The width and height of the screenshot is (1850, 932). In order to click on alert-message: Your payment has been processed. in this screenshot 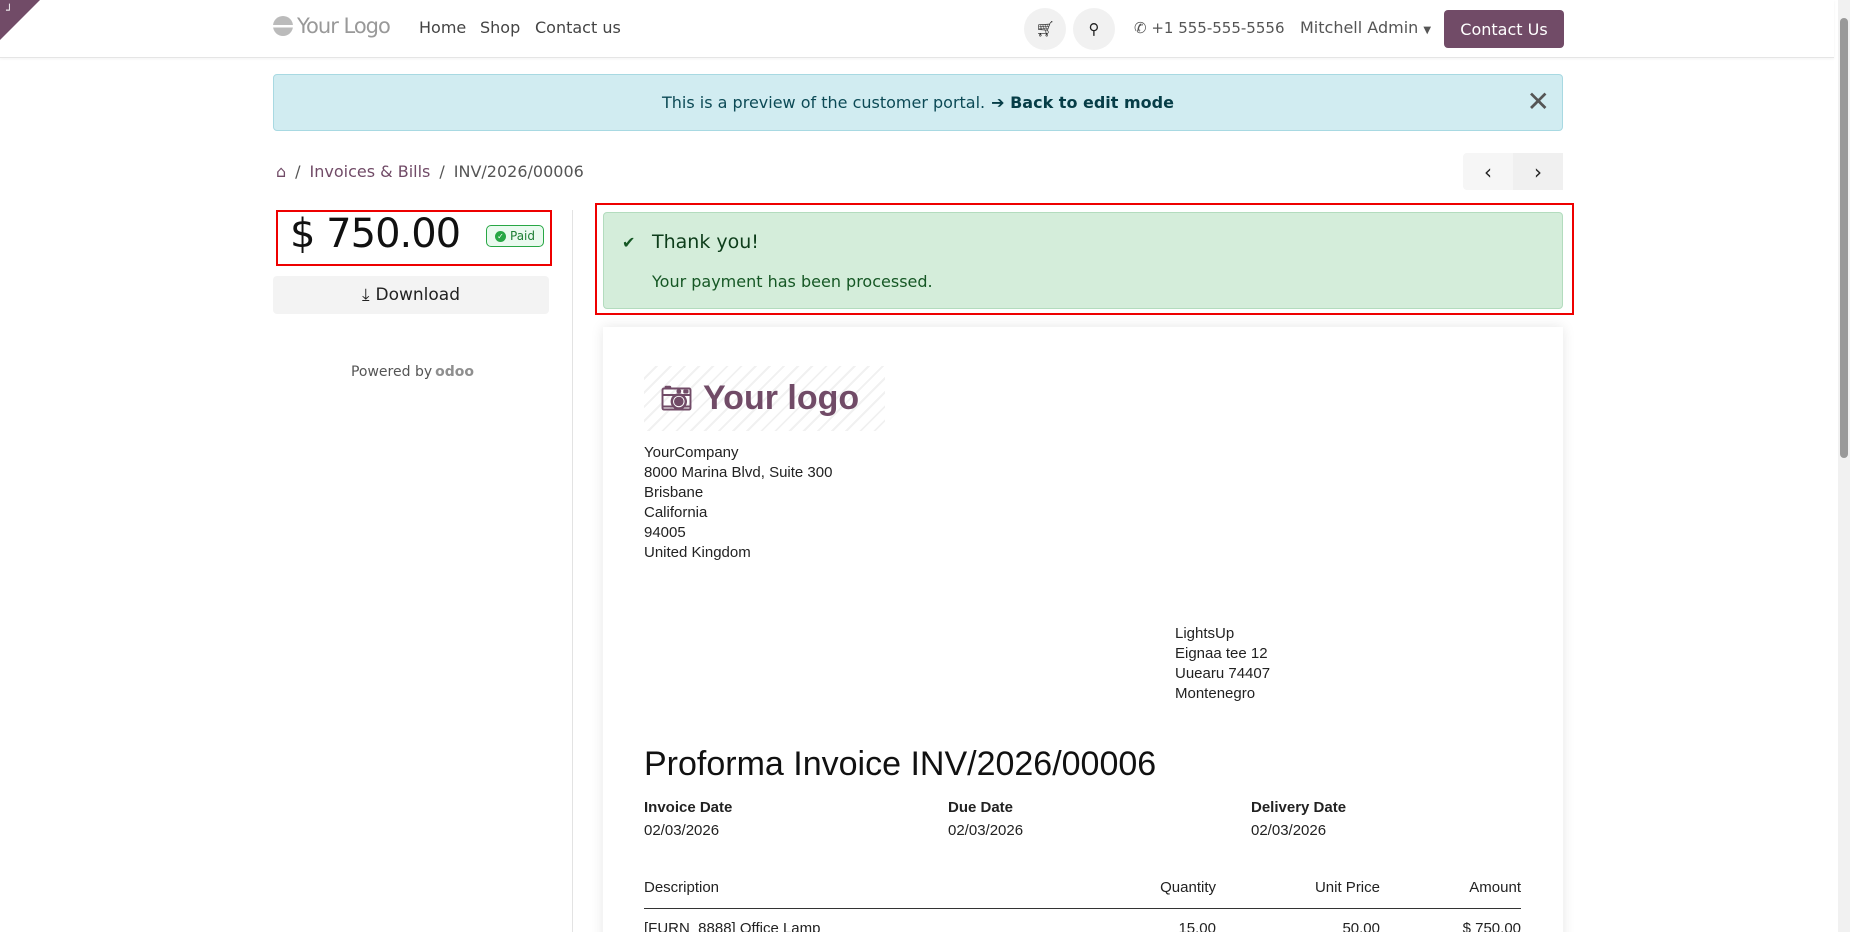, I will do `click(792, 281)`.